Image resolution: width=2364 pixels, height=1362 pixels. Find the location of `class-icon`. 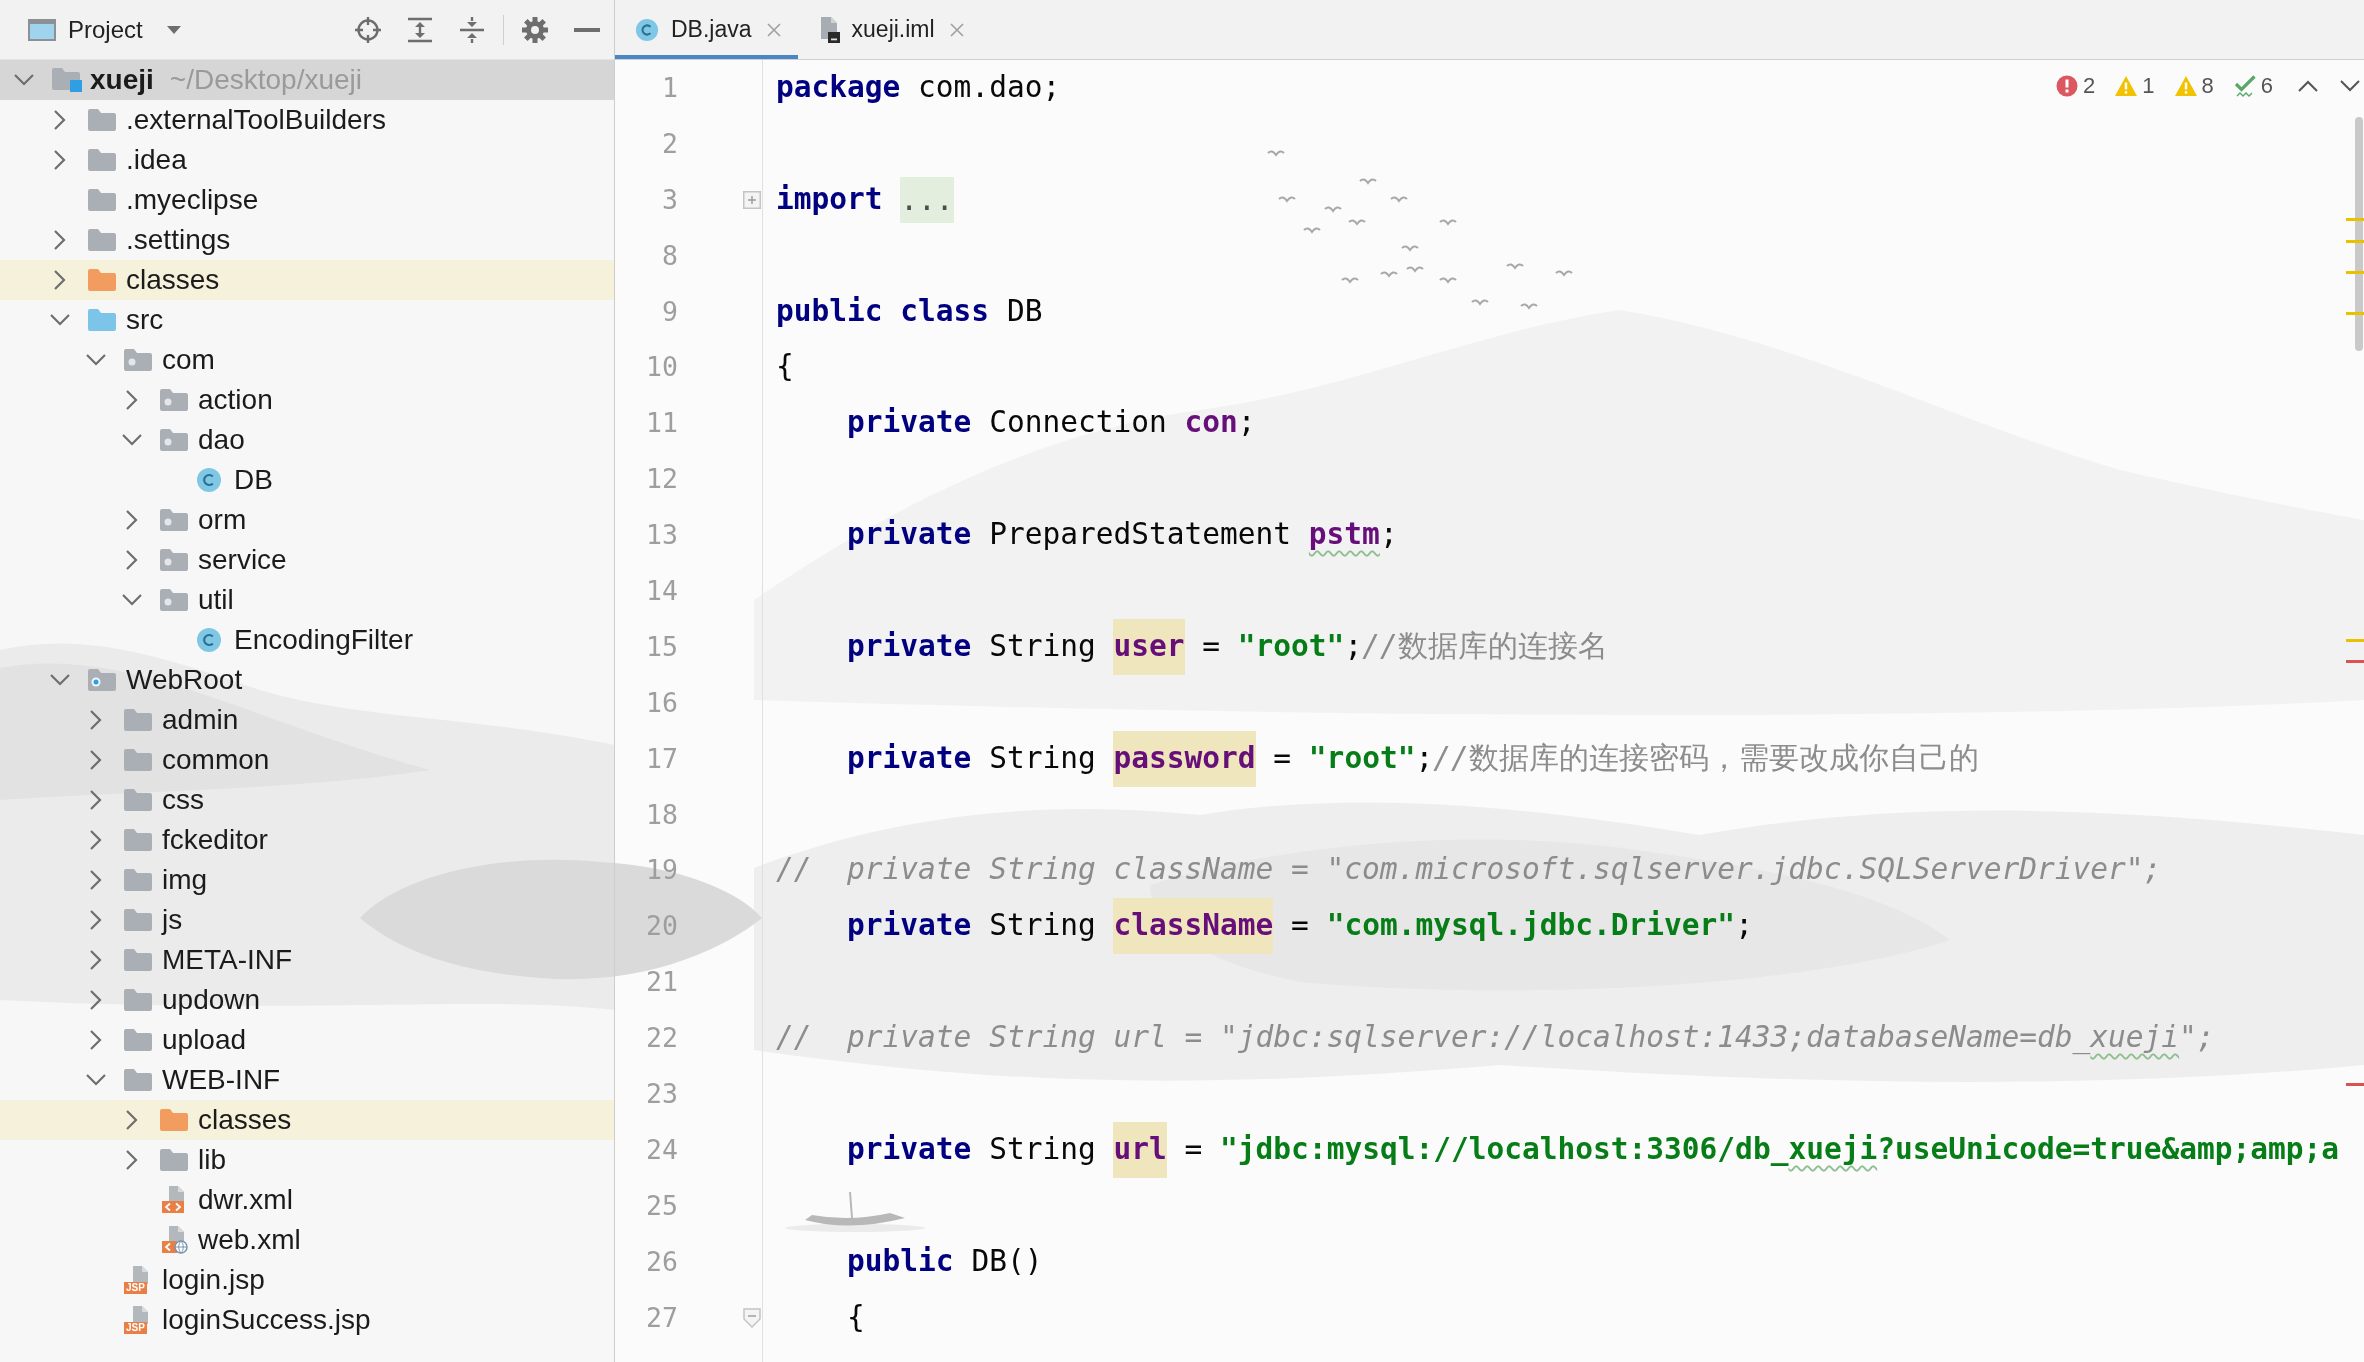

class-icon is located at coordinates (209, 640).